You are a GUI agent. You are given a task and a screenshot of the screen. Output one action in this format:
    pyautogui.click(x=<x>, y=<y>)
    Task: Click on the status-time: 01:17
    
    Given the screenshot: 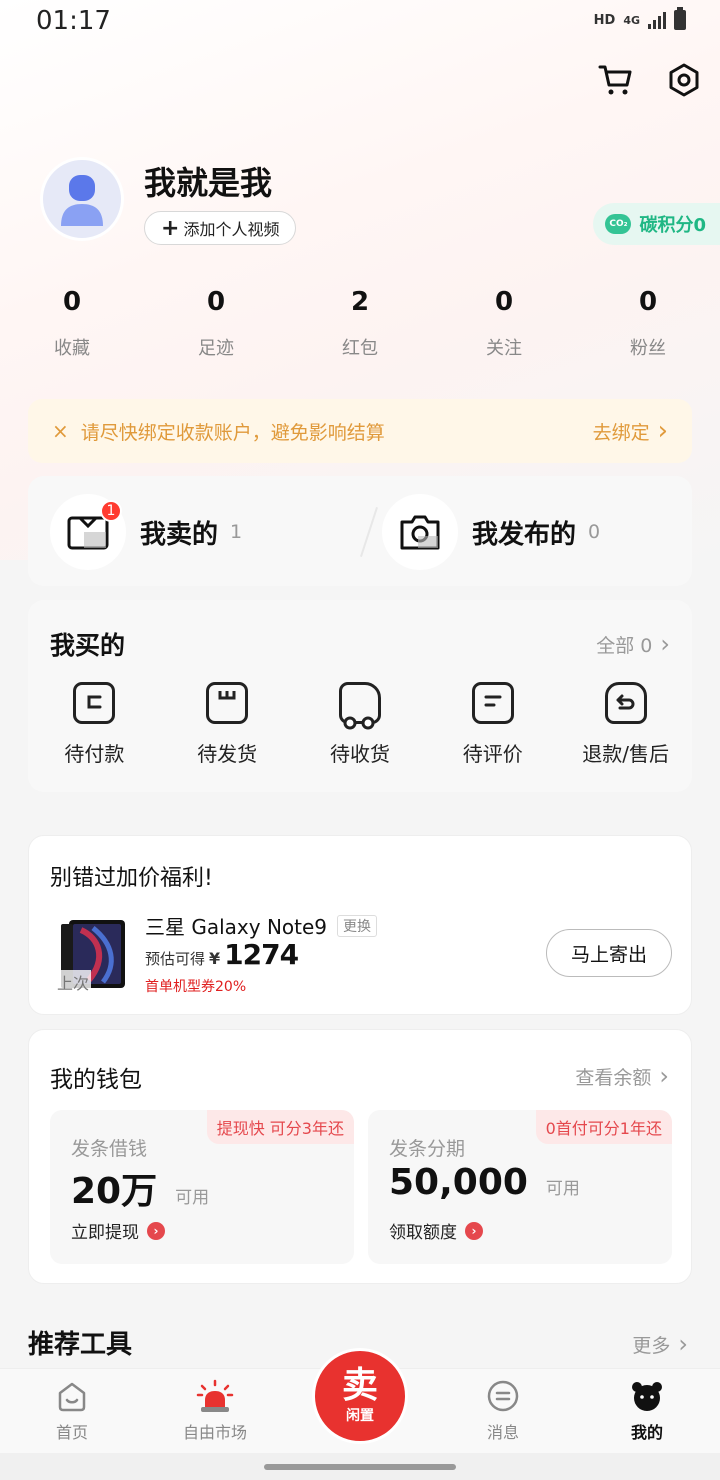 What is the action you would take?
    pyautogui.click(x=73, y=21)
    